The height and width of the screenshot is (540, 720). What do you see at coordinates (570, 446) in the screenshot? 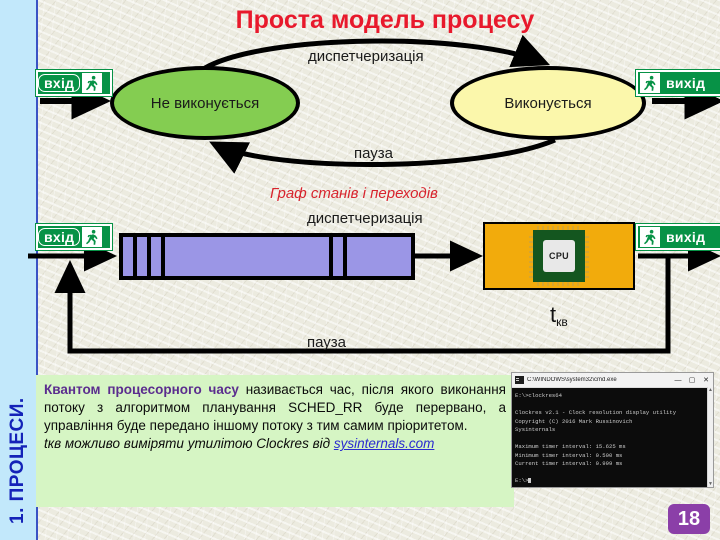
I see `console-line: Maximum timer interval: 15.625 ms` at bounding box center [570, 446].